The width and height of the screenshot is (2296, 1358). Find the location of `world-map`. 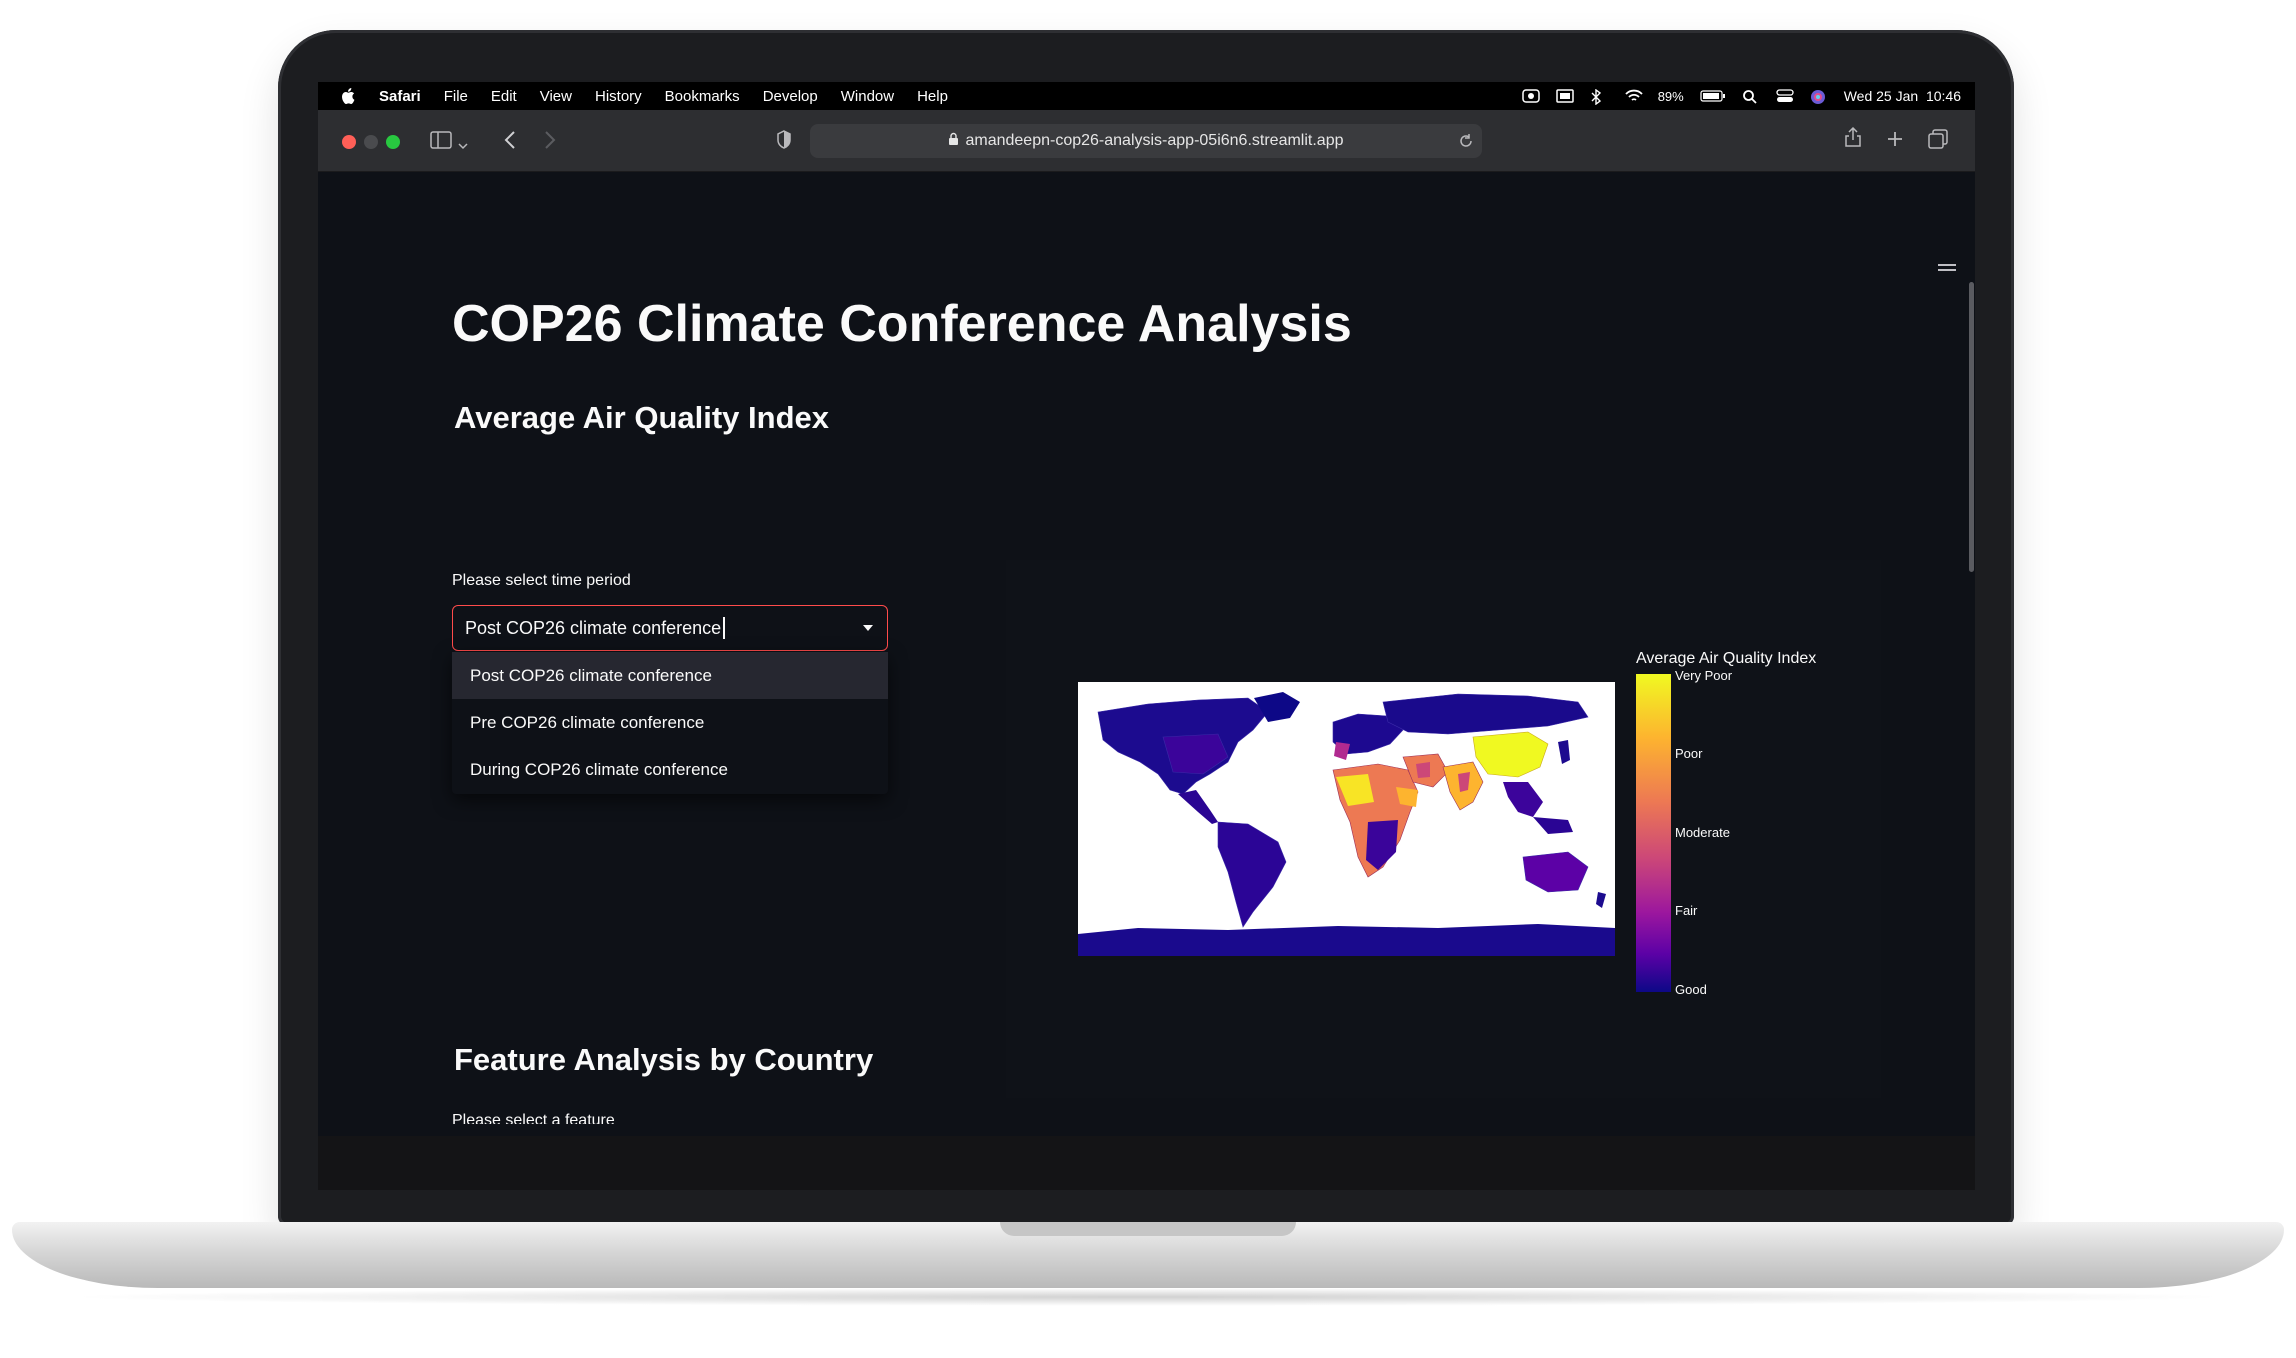

world-map is located at coordinates (1346, 819).